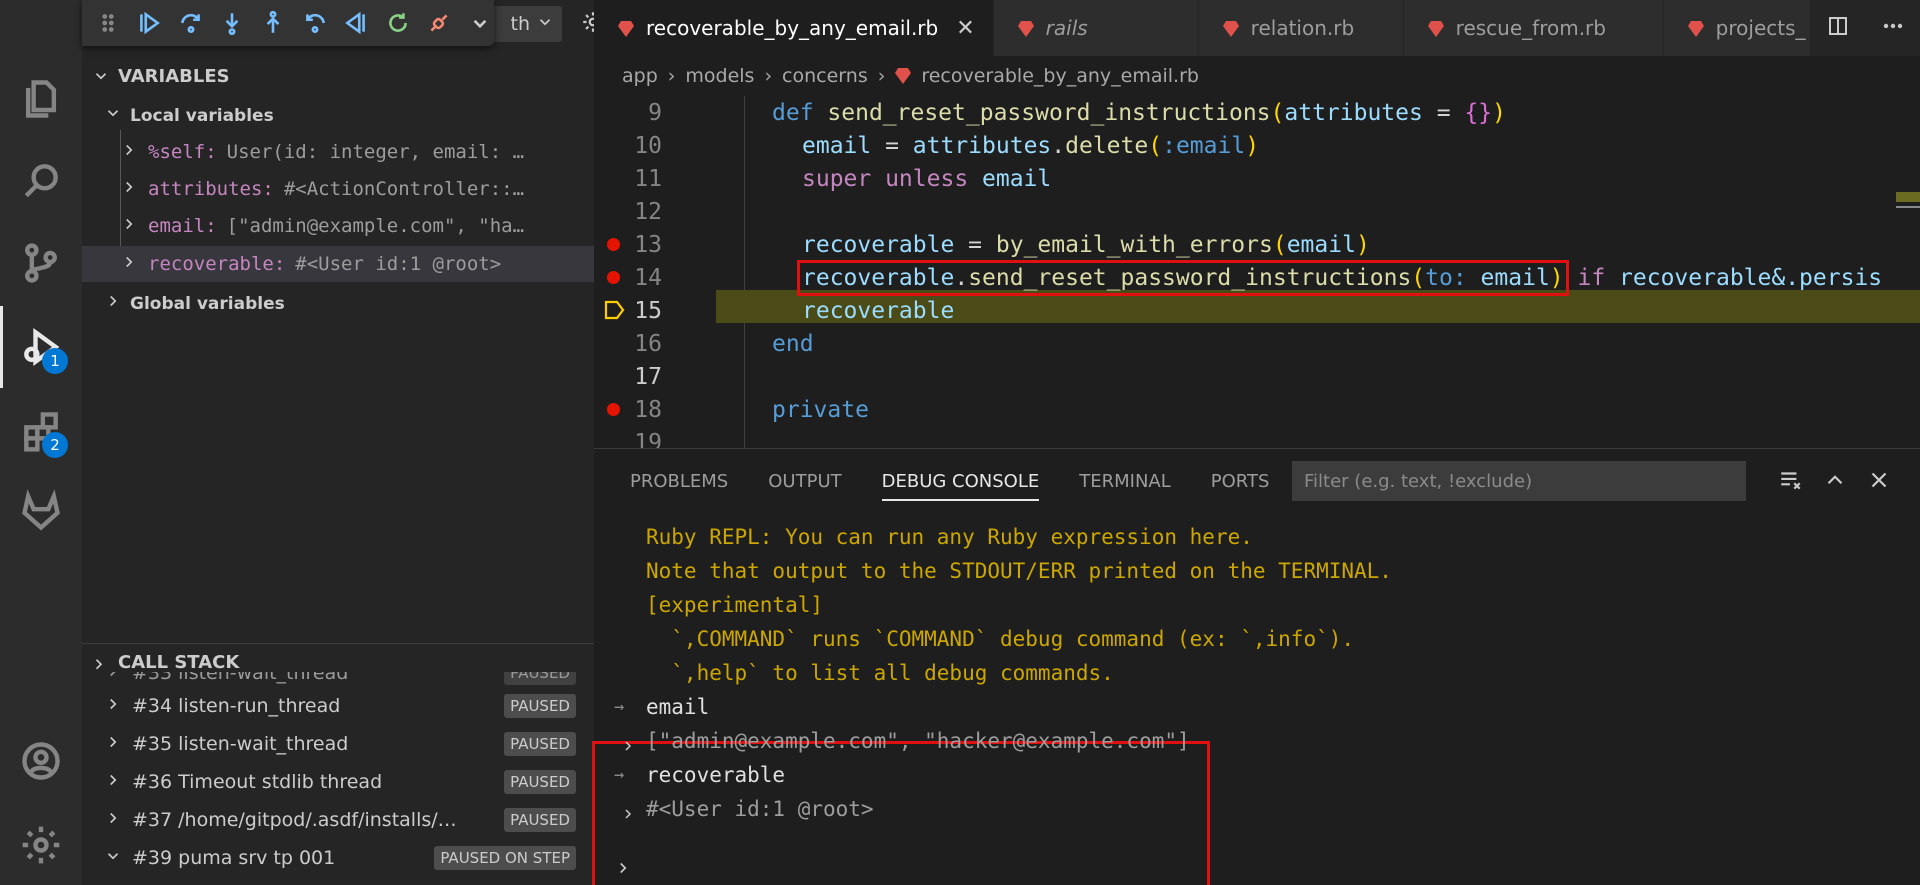  What do you see at coordinates (107, 23) in the screenshot?
I see `drag-grip-icon` at bounding box center [107, 23].